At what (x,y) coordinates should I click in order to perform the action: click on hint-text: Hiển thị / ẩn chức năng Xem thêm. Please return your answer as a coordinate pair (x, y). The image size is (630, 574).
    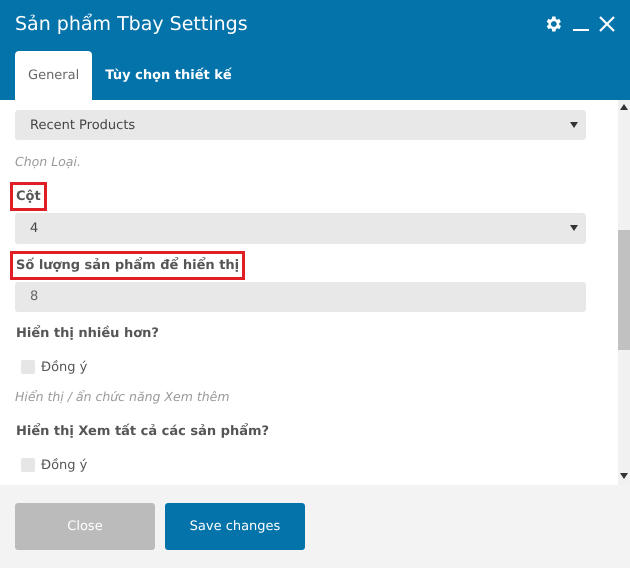
    Looking at the image, I should click on (123, 396).